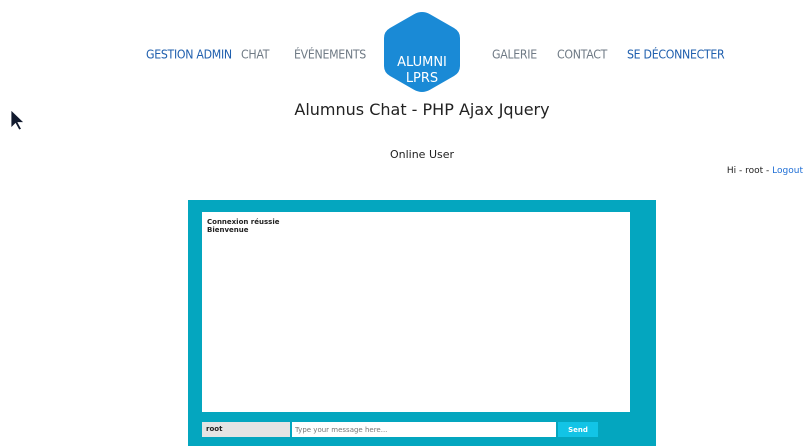  I want to click on nav-contact: CONTACT, so click(582, 54).